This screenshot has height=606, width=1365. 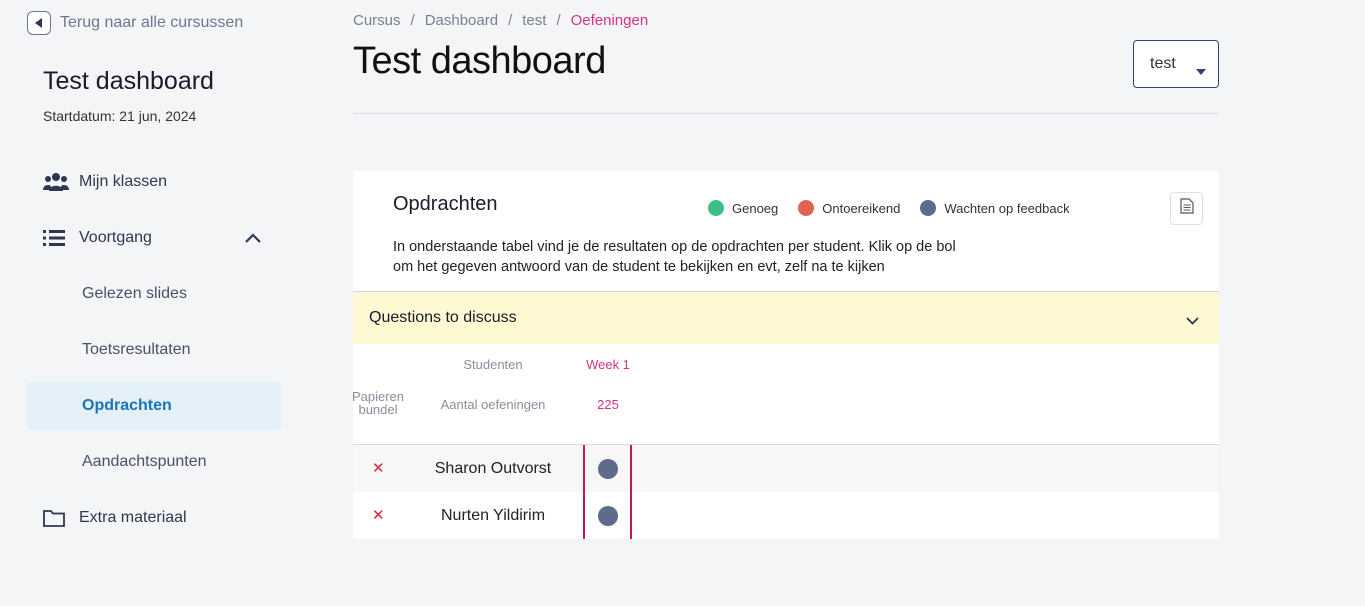 What do you see at coordinates (493, 364) in the screenshot?
I see `col-header-students: Studenten` at bounding box center [493, 364].